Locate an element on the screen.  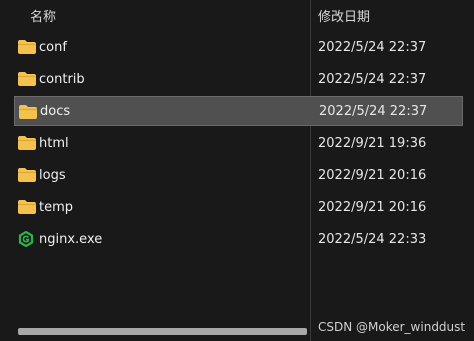
file-name: conf is located at coordinates (53, 47).